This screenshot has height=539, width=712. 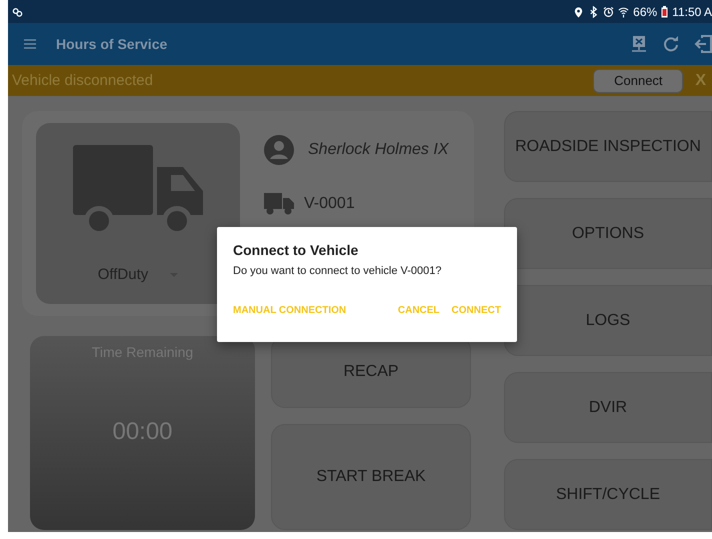 What do you see at coordinates (639, 44) in the screenshot?
I see `disconnected-device-icon` at bounding box center [639, 44].